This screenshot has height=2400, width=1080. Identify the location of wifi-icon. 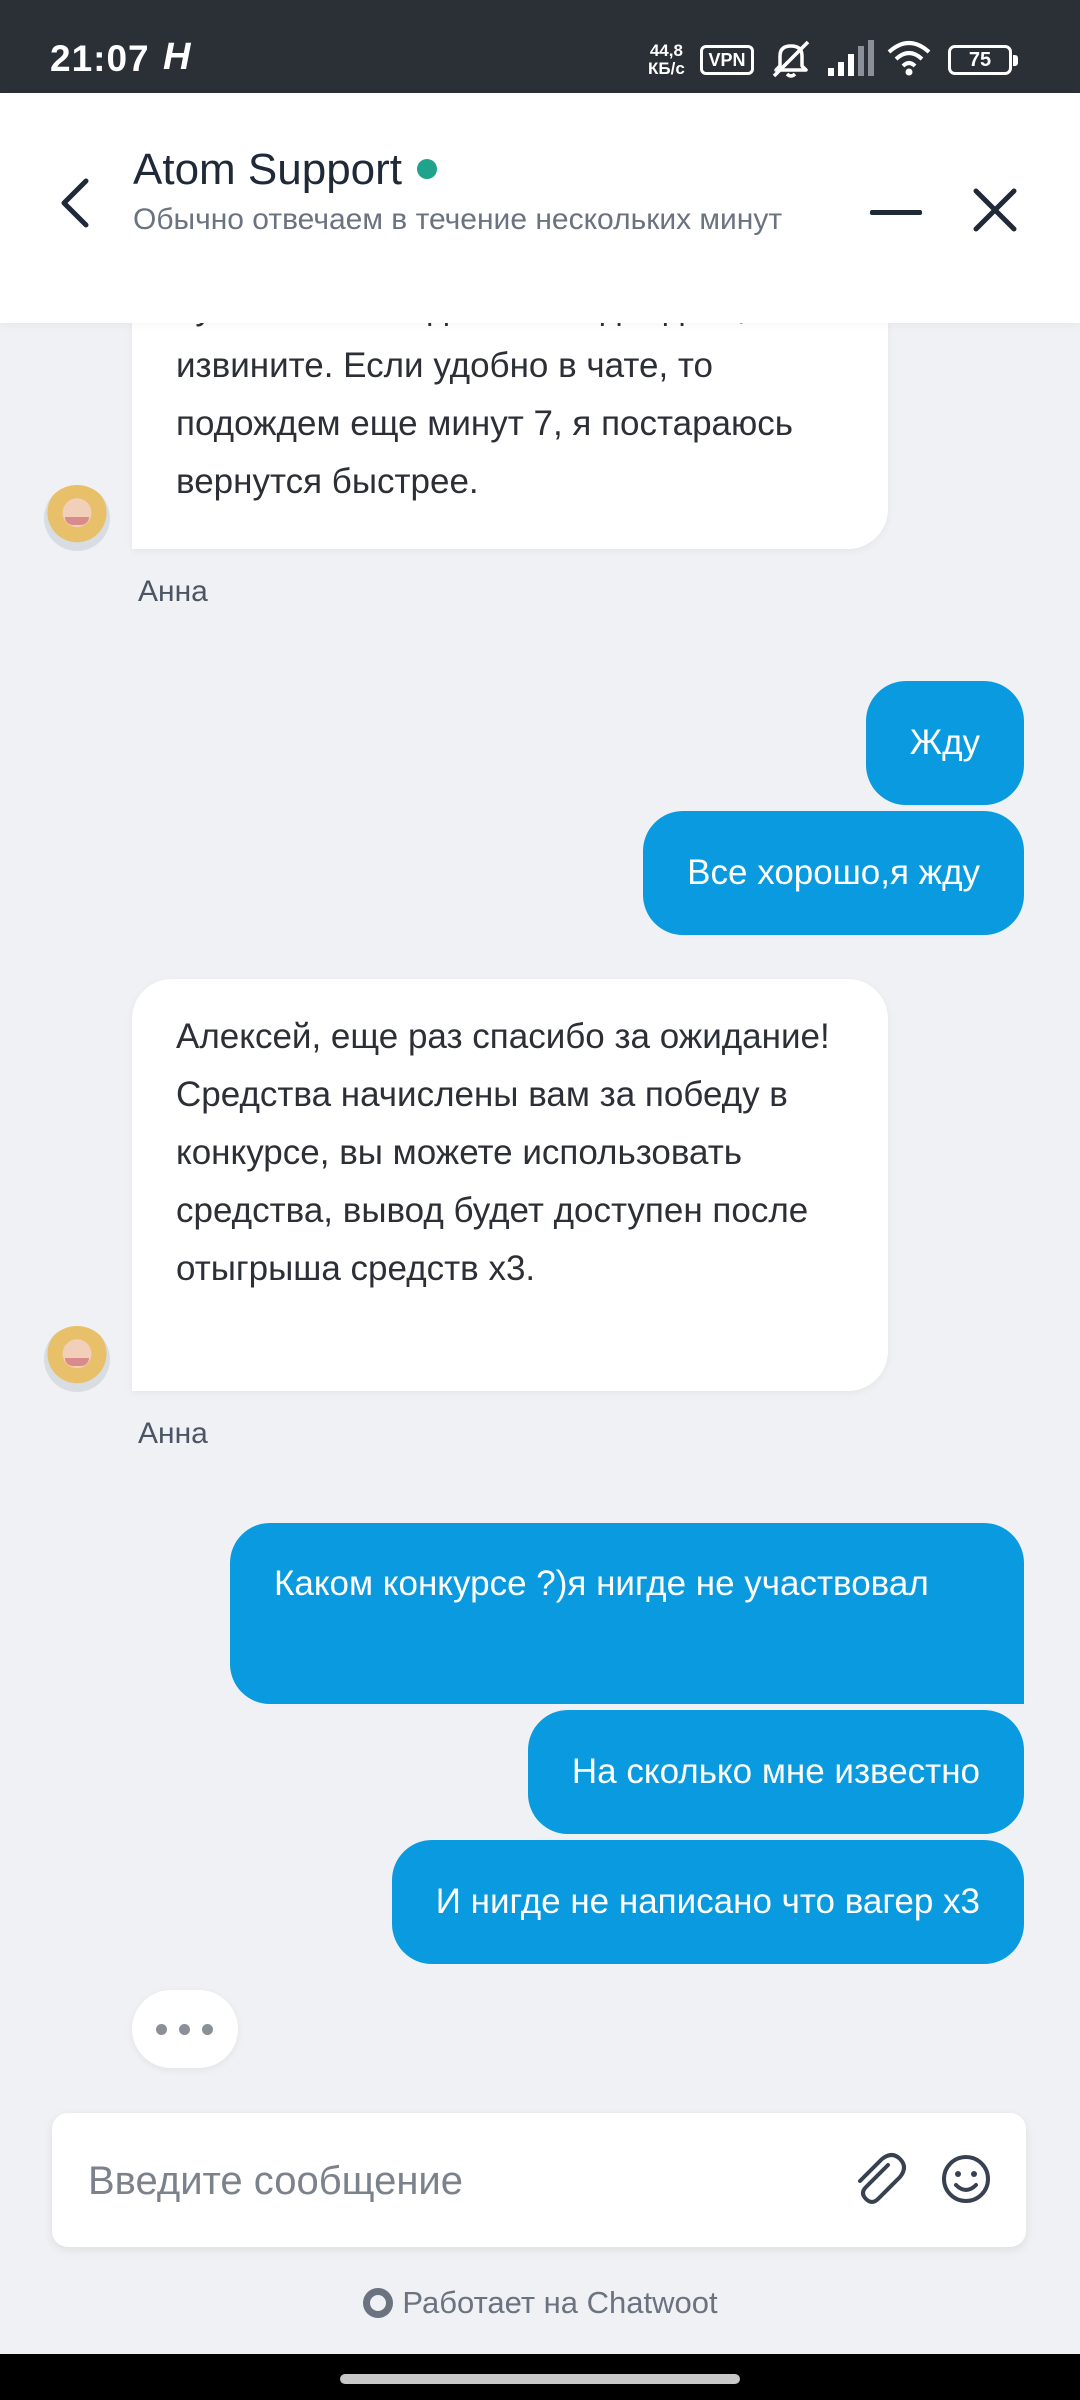
(909, 58).